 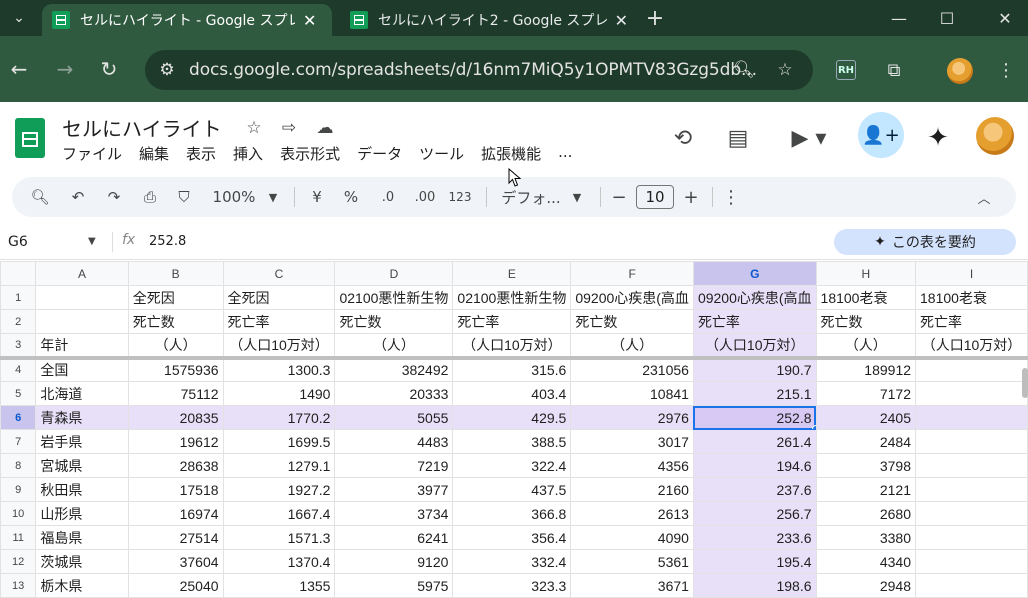 I want to click on maximize-icon: ☐, so click(x=947, y=18).